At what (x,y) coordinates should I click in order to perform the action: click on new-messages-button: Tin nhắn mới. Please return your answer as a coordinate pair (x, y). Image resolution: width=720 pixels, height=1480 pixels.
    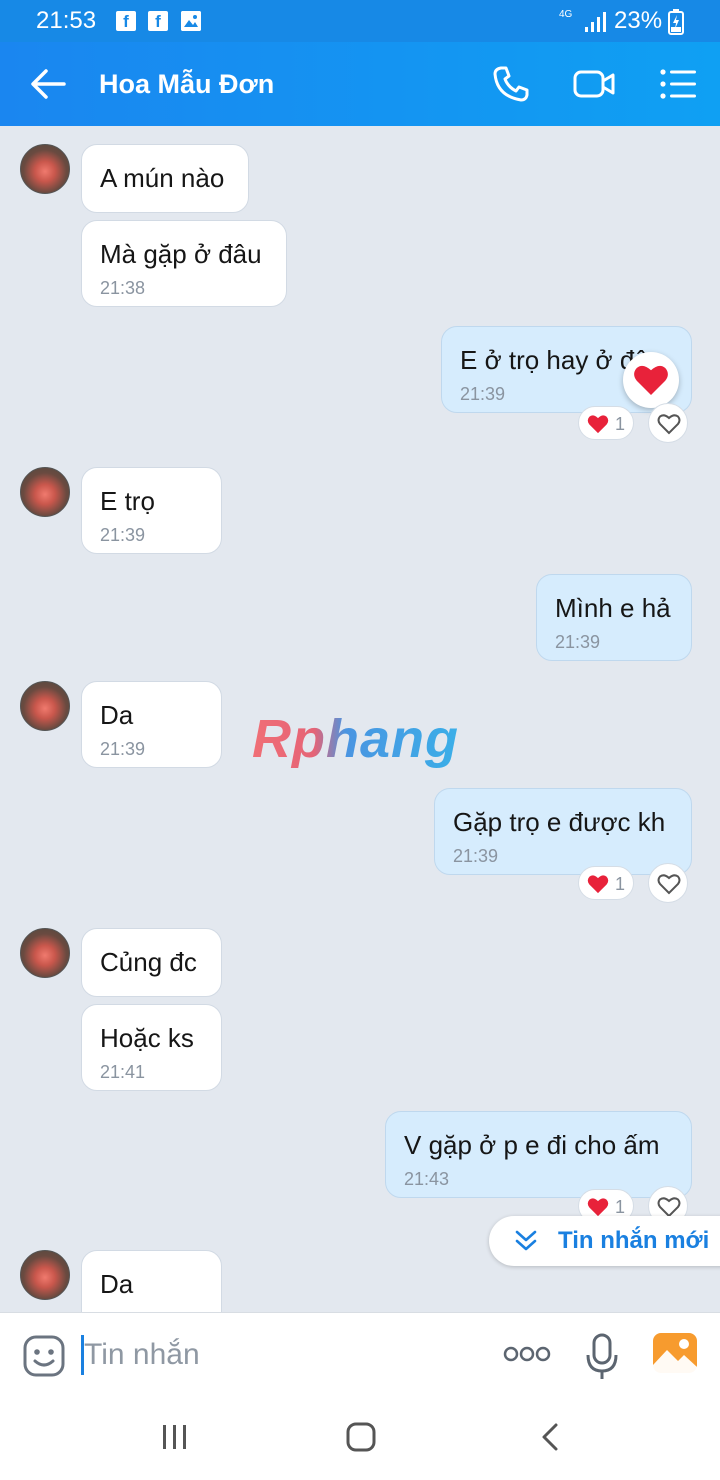
    Looking at the image, I should click on (604, 1241).